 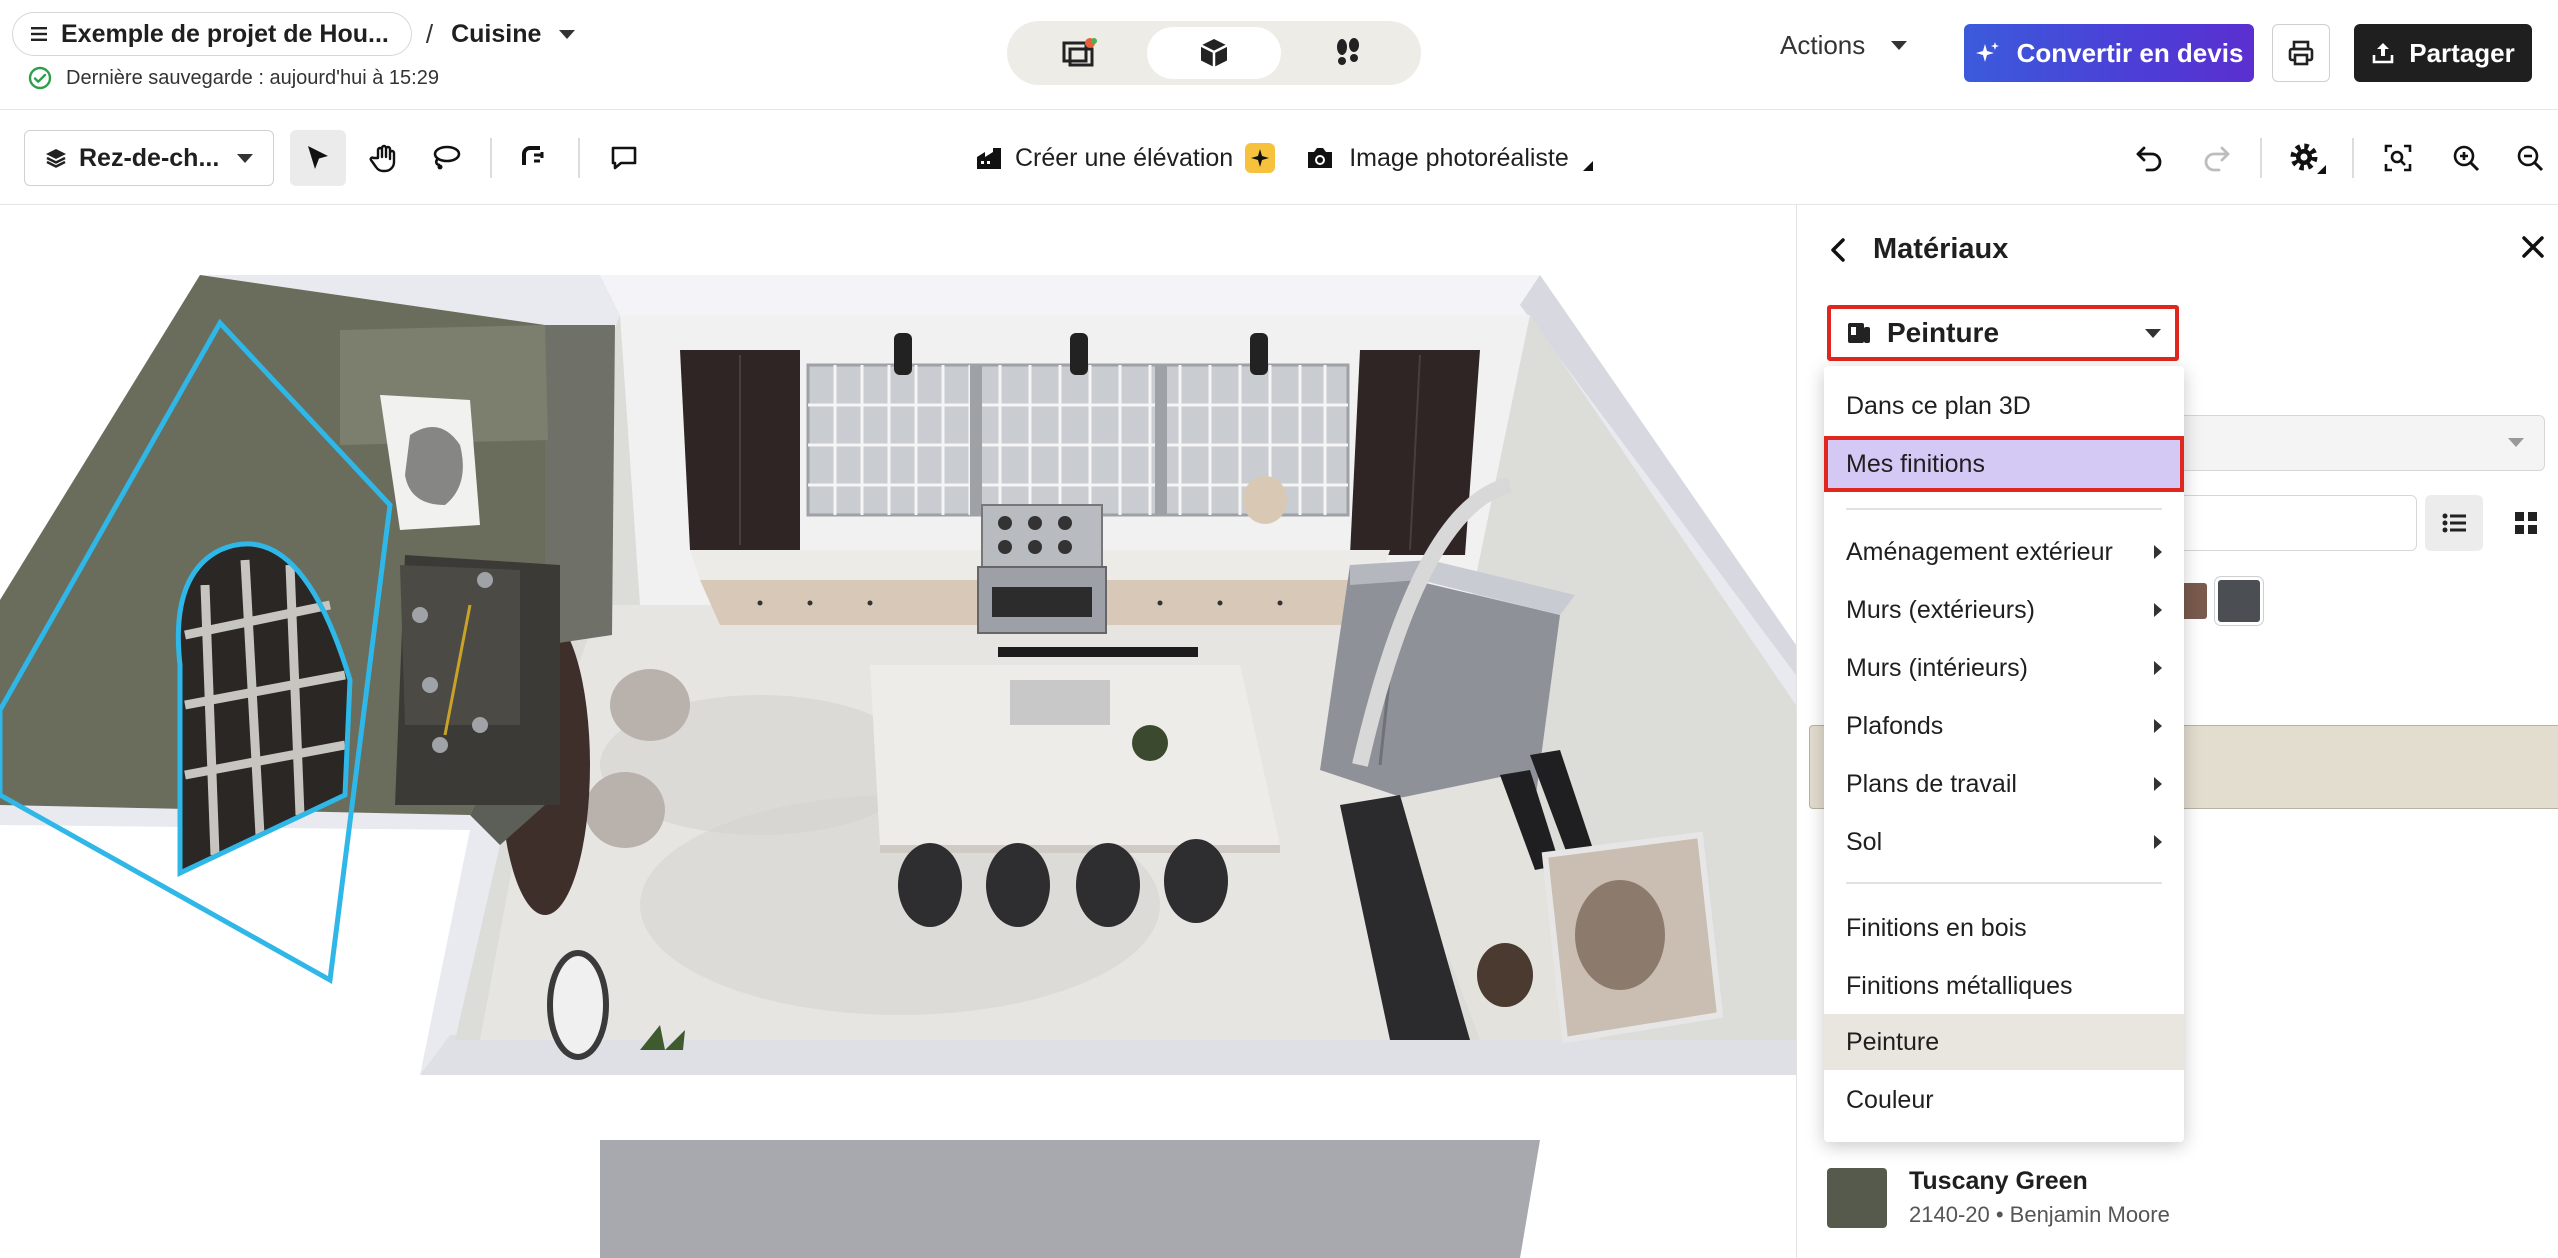 I want to click on floorplan-2d-icon, so click(x=1080, y=53).